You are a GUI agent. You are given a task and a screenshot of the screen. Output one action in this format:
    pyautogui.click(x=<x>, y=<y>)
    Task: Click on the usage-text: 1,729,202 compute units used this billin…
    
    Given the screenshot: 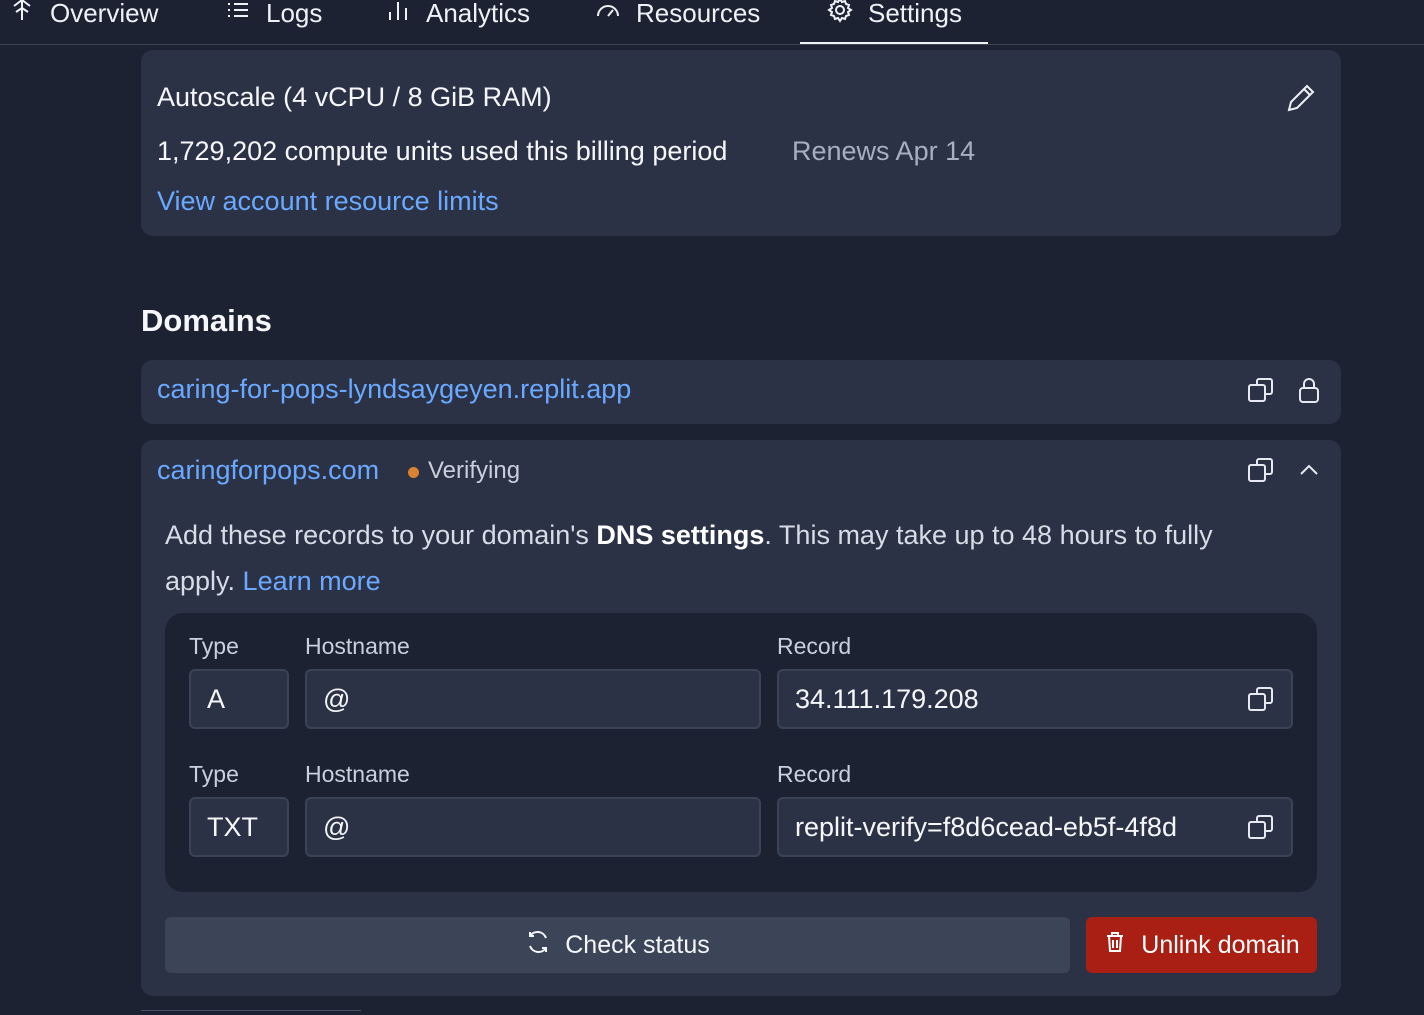 What is the action you would take?
    pyautogui.click(x=442, y=151)
    